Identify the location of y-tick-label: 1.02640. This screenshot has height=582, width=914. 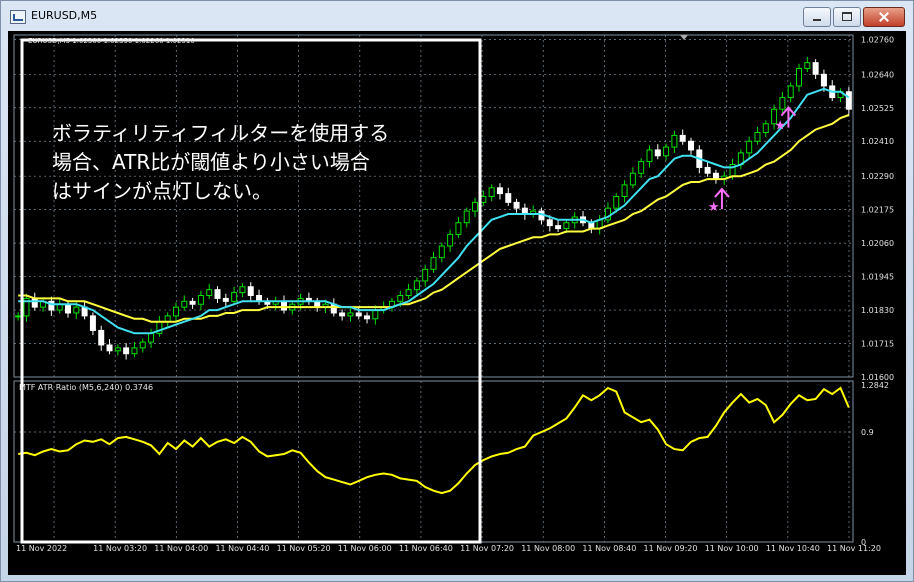
(877, 74).